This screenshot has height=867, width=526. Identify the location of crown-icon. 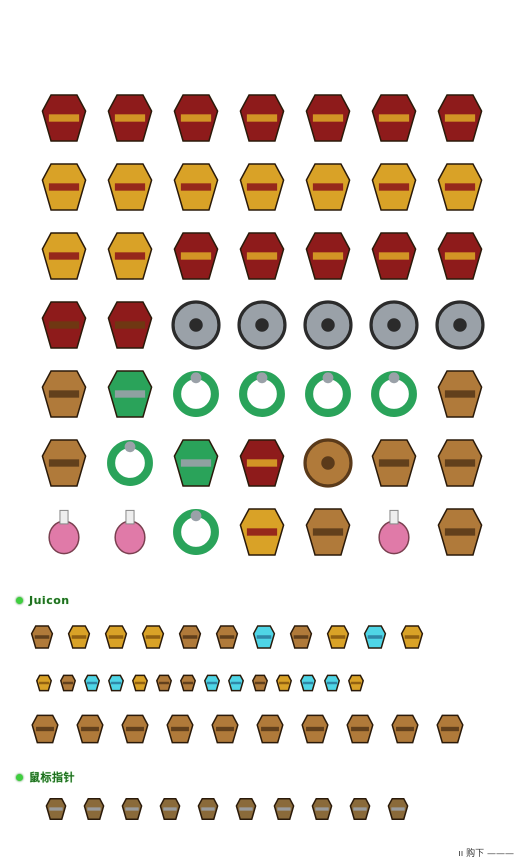
(338, 637).